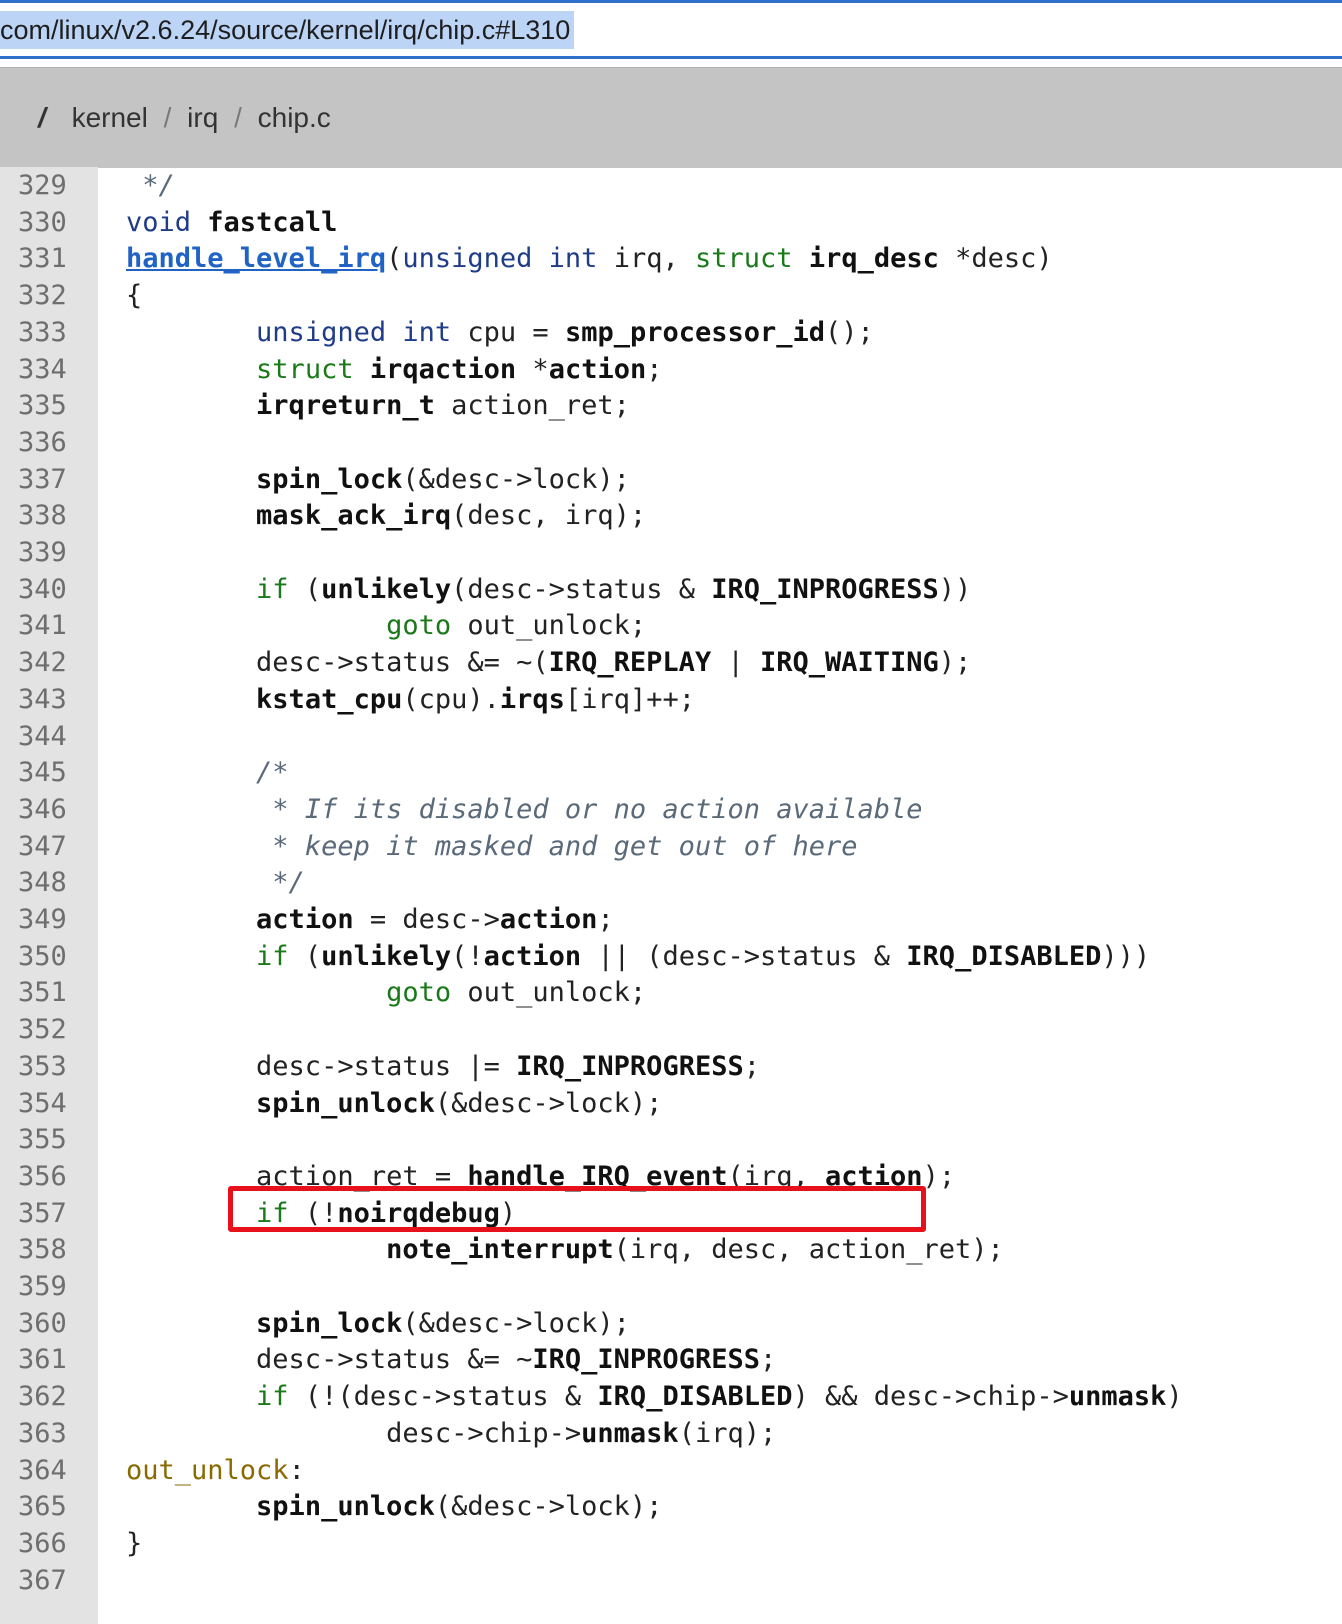 This screenshot has width=1342, height=1624. Describe the element at coordinates (48, 1397) in the screenshot. I see `line-number: 362` at that location.